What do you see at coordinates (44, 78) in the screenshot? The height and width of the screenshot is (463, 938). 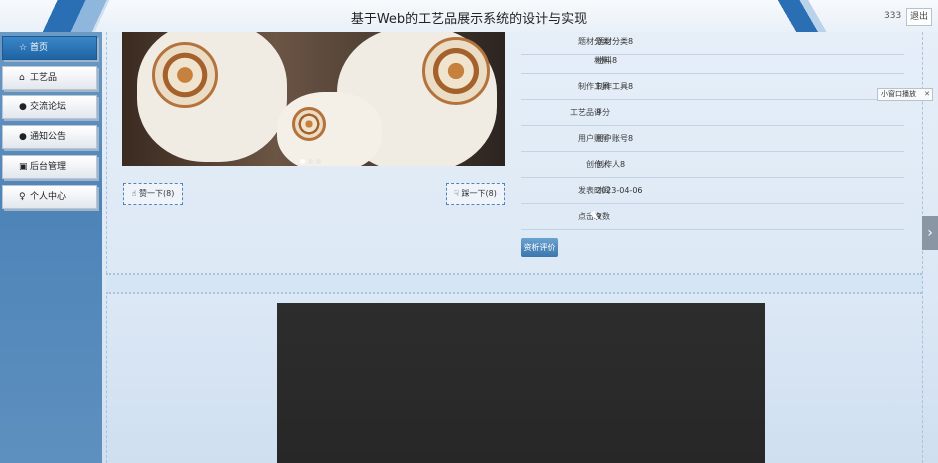 I see `sidebar-item-label: 工艺品` at bounding box center [44, 78].